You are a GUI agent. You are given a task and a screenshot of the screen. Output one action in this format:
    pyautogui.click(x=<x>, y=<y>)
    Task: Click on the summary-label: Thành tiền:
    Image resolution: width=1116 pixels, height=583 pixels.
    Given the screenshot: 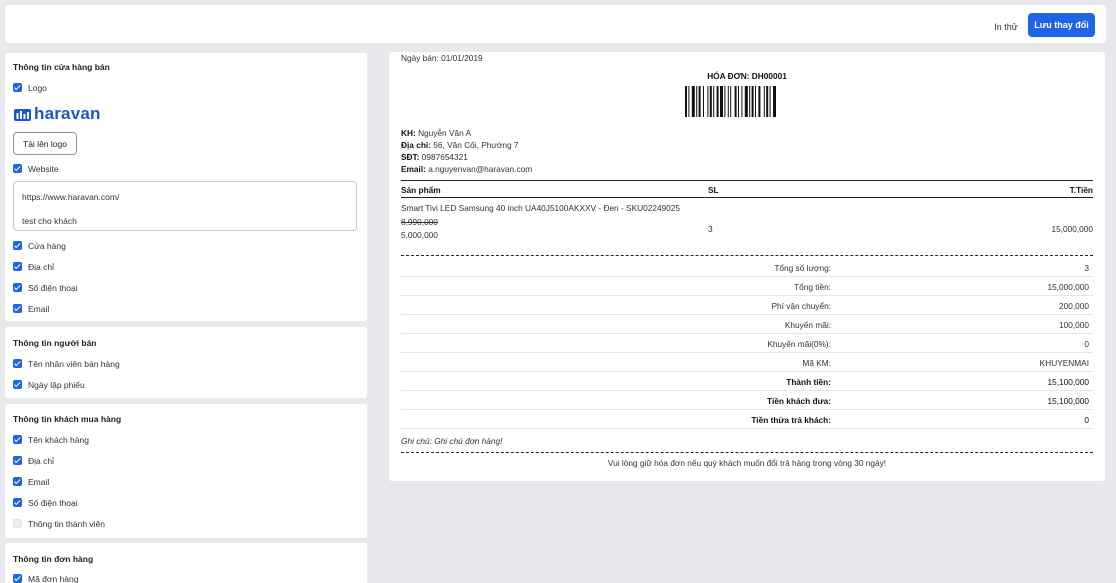 What is the action you would take?
    pyautogui.click(x=808, y=382)
    